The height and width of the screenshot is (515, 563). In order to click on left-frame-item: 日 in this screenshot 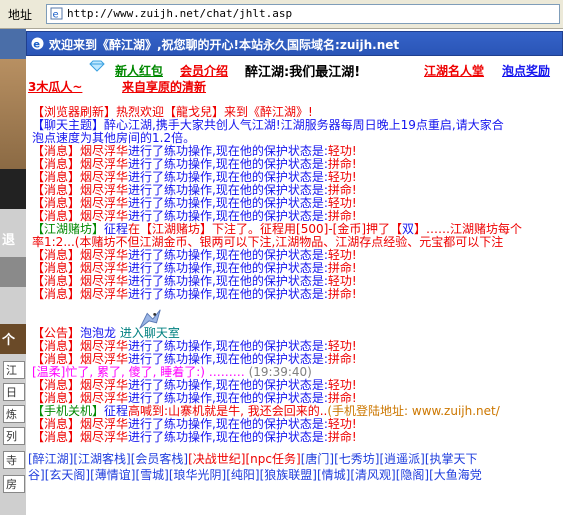, I will do `click(14, 392)`.